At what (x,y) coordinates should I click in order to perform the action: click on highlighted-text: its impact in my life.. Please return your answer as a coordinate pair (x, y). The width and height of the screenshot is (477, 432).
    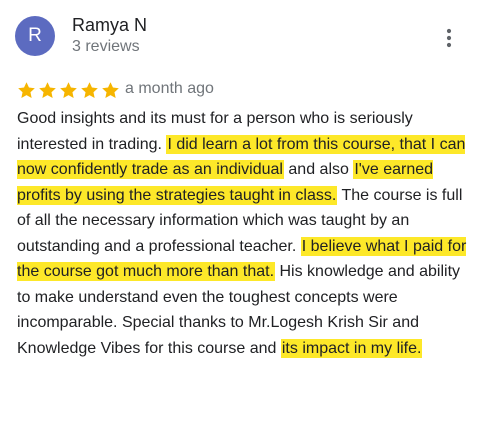
    Looking at the image, I should click on (351, 348).